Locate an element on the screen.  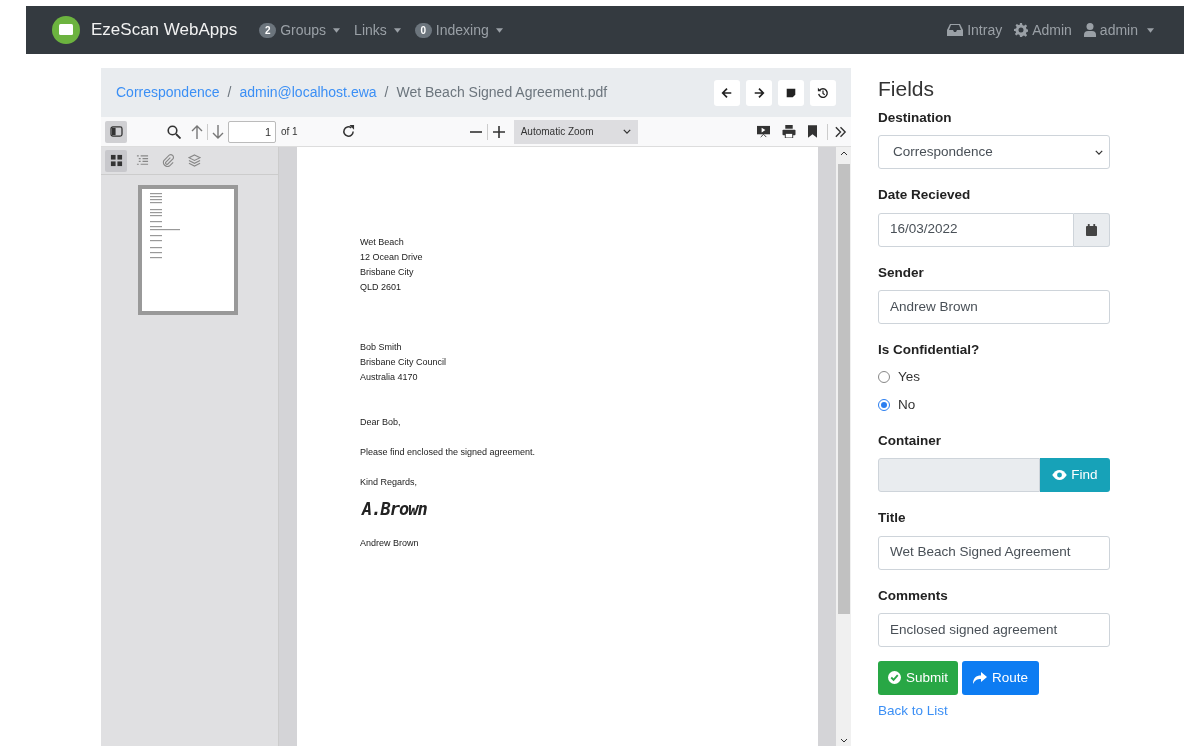
field-label: Destination is located at coordinates (915, 118).